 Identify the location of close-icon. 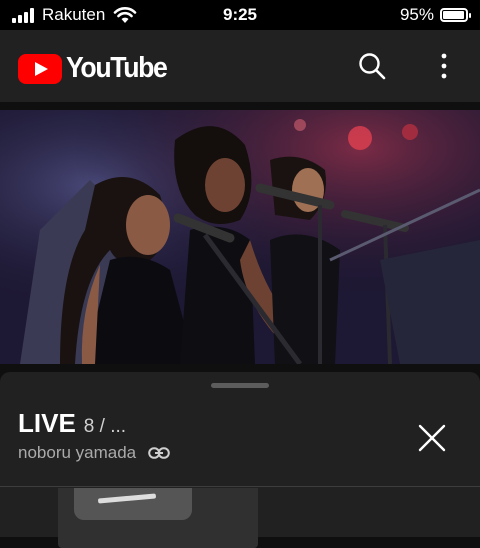
(432, 438).